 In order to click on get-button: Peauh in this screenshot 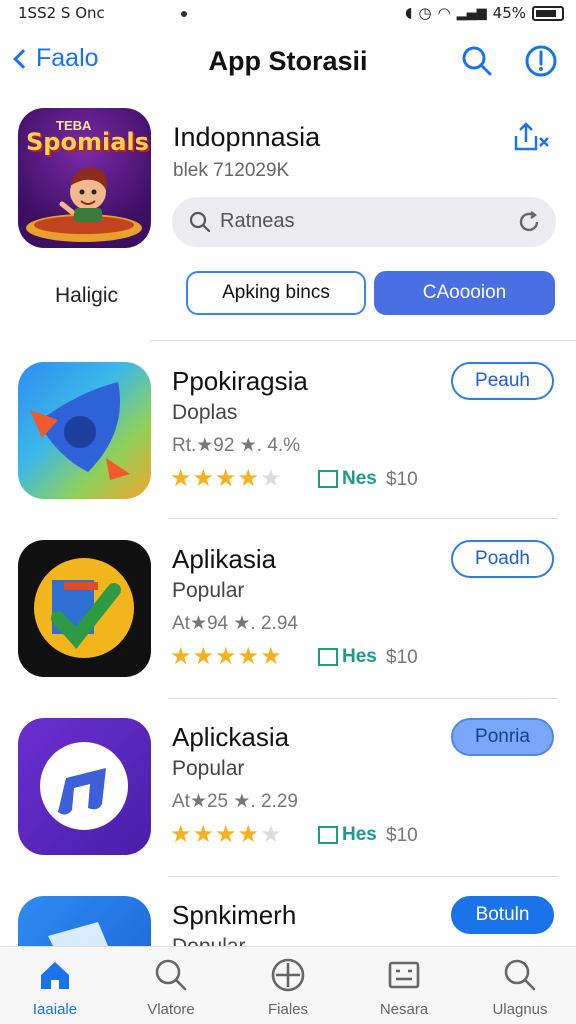, I will do `click(502, 381)`.